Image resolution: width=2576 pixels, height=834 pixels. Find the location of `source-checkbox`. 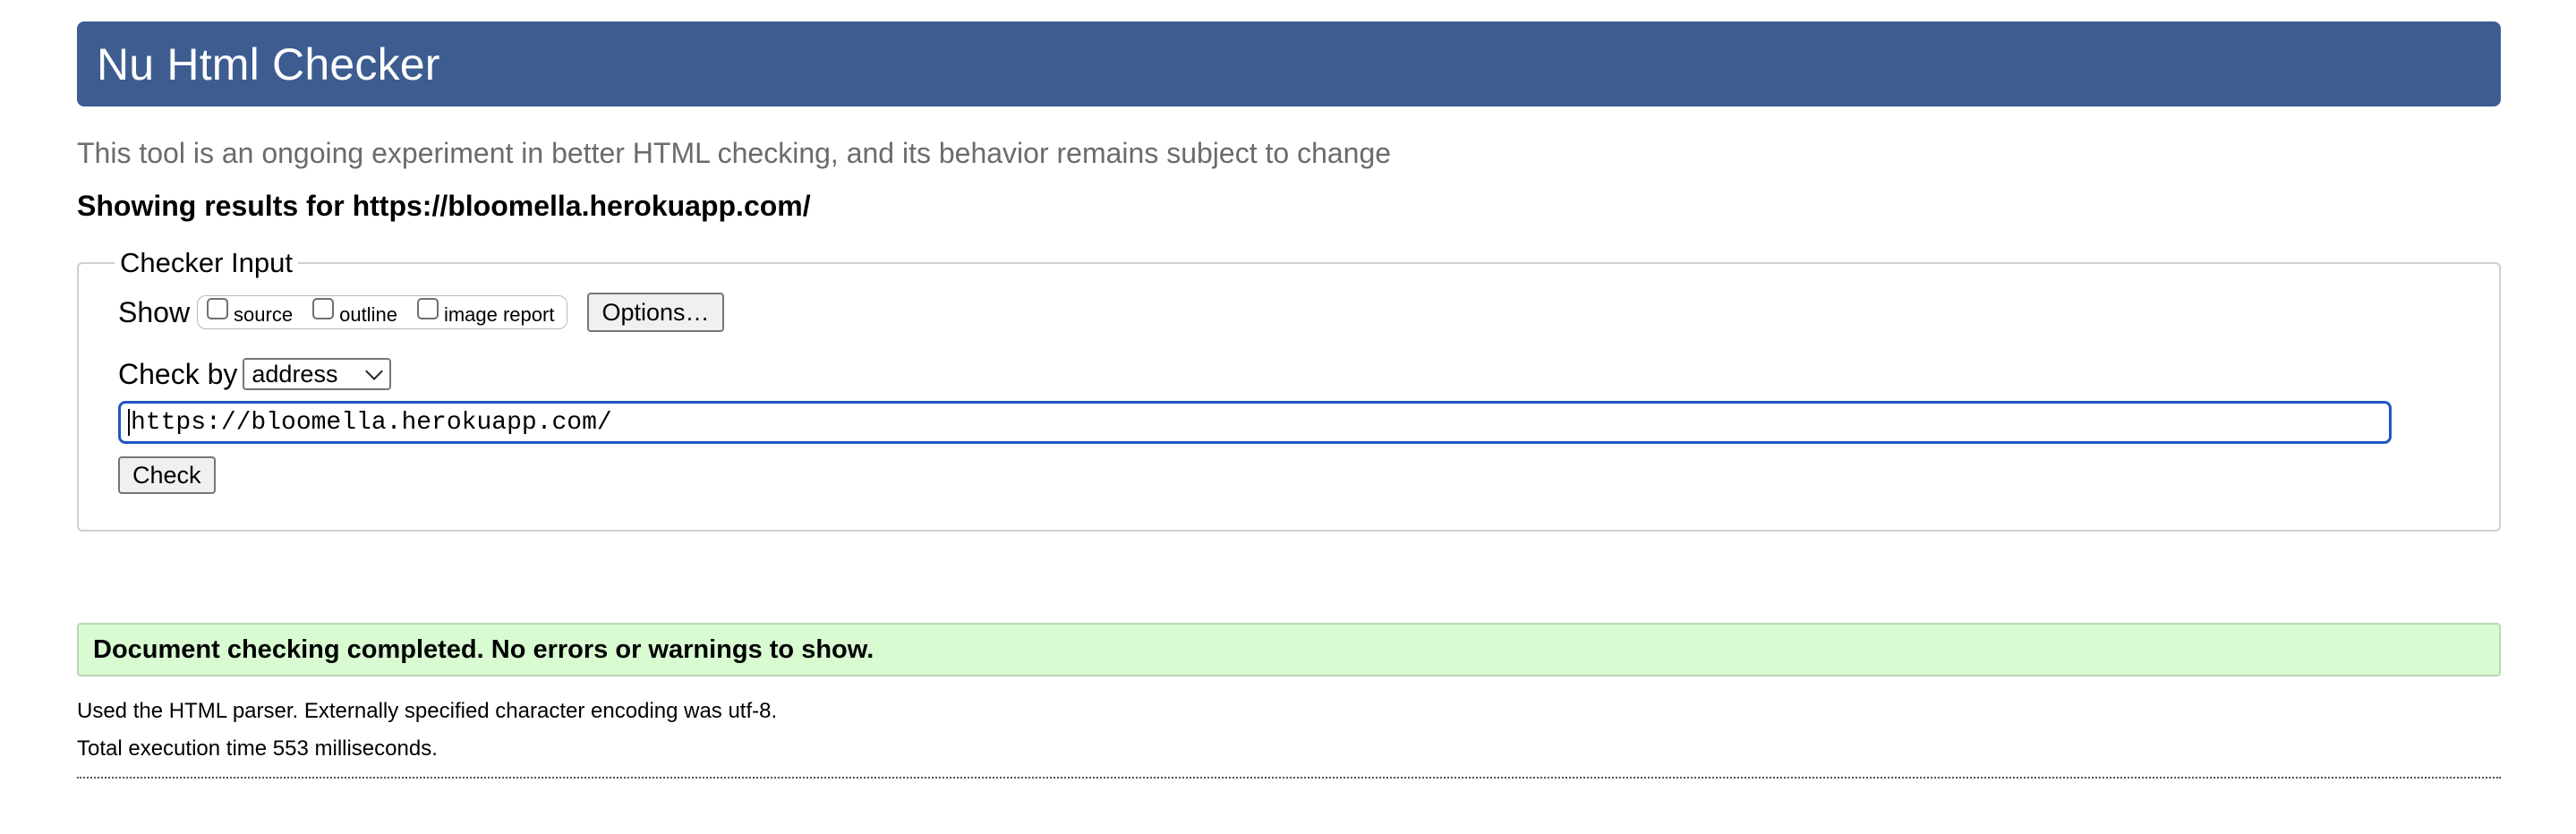

source-checkbox is located at coordinates (218, 308).